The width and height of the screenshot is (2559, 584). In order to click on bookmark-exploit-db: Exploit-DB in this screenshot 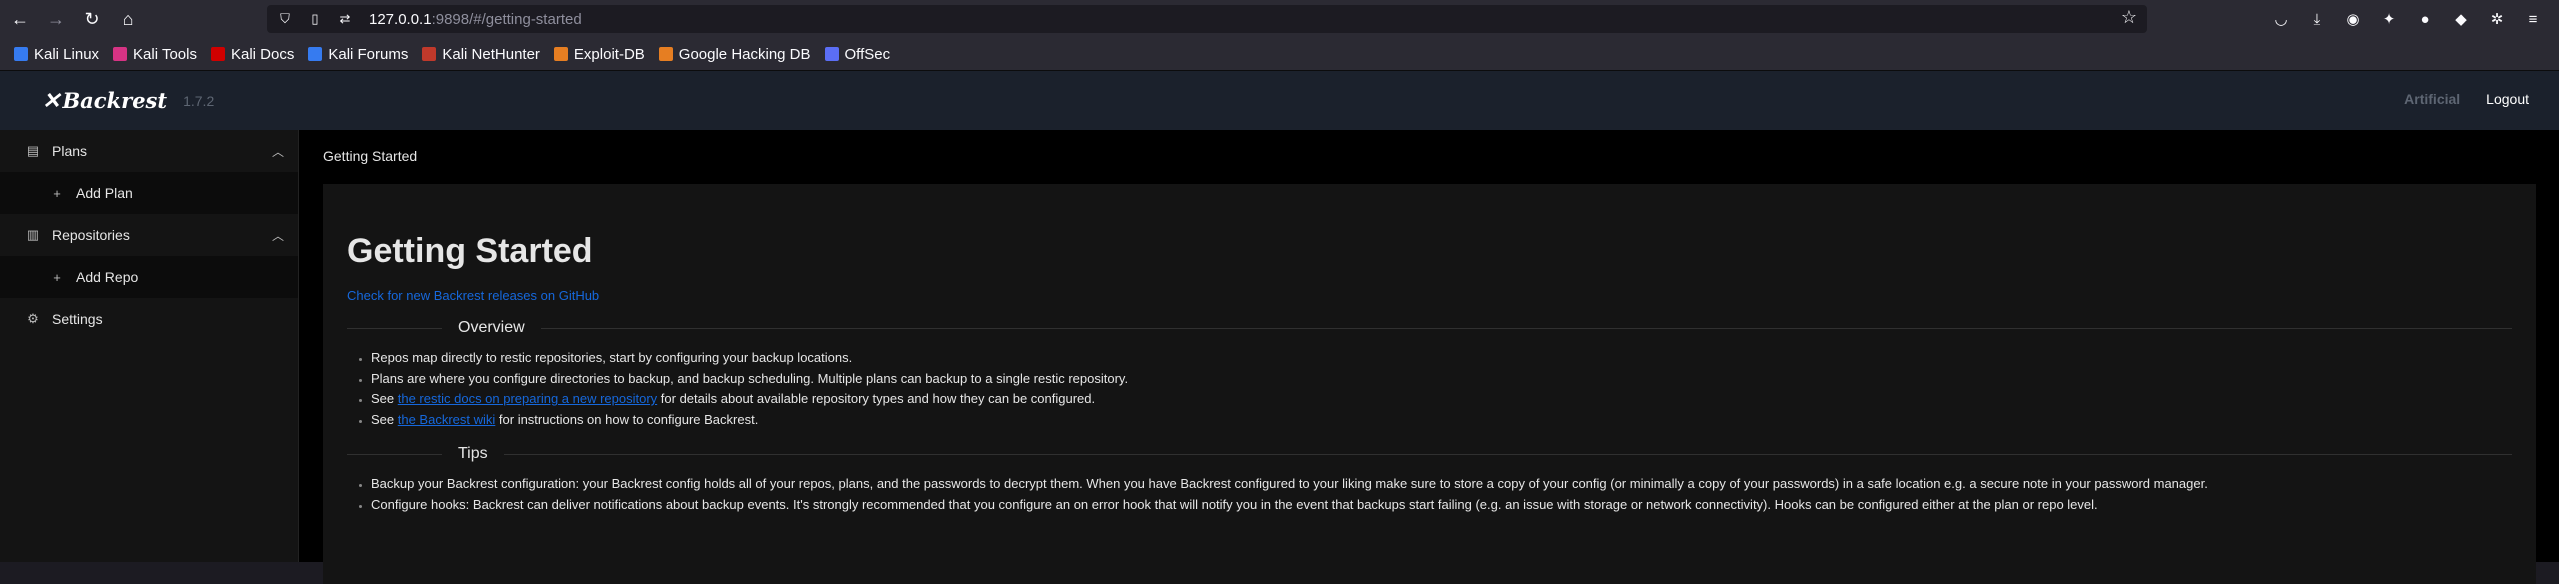, I will do `click(599, 54)`.